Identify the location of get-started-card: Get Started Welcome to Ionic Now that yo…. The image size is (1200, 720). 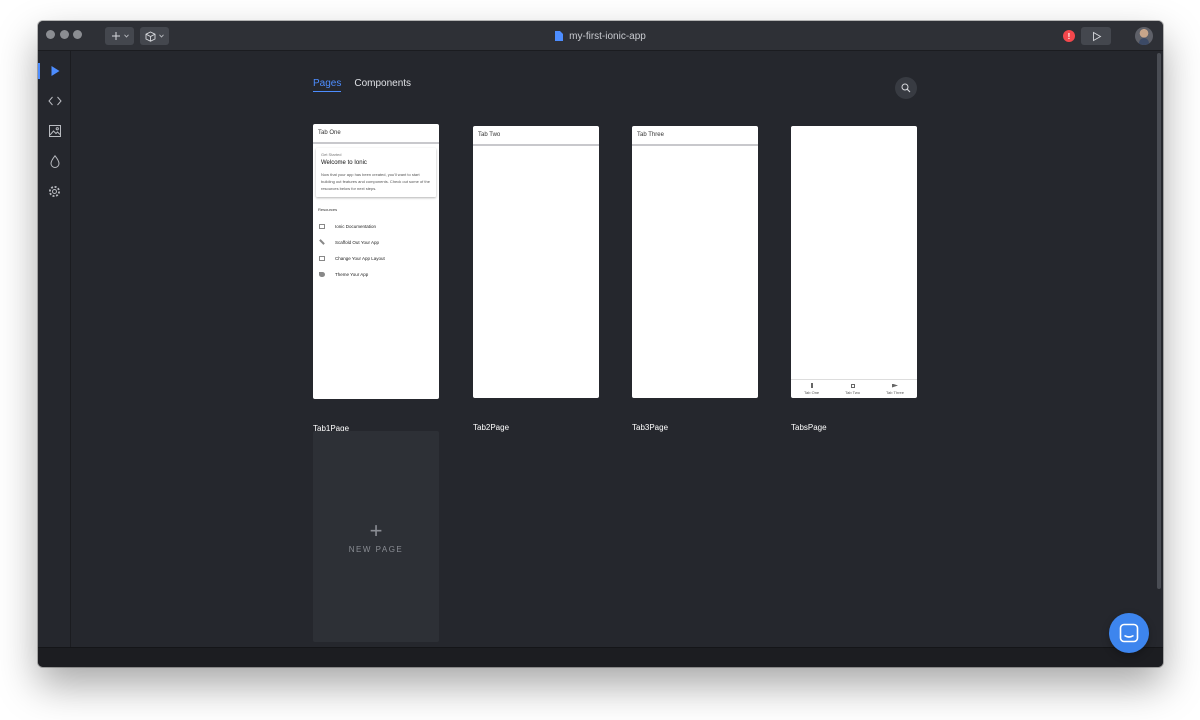
(376, 172).